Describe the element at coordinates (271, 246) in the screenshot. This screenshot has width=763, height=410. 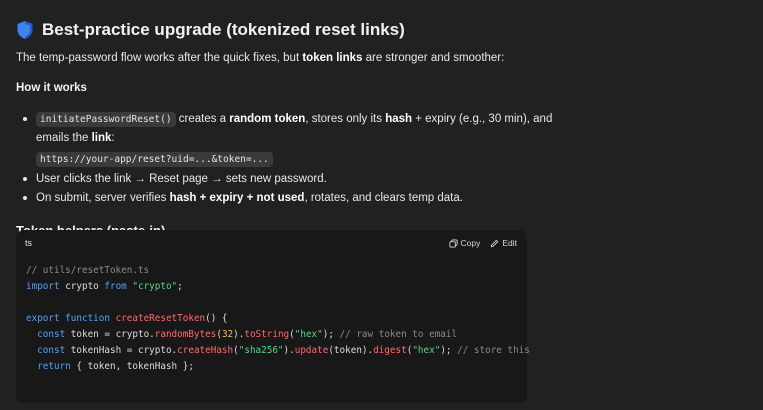
I see `code-block-header: ts Copy Edit` at that location.